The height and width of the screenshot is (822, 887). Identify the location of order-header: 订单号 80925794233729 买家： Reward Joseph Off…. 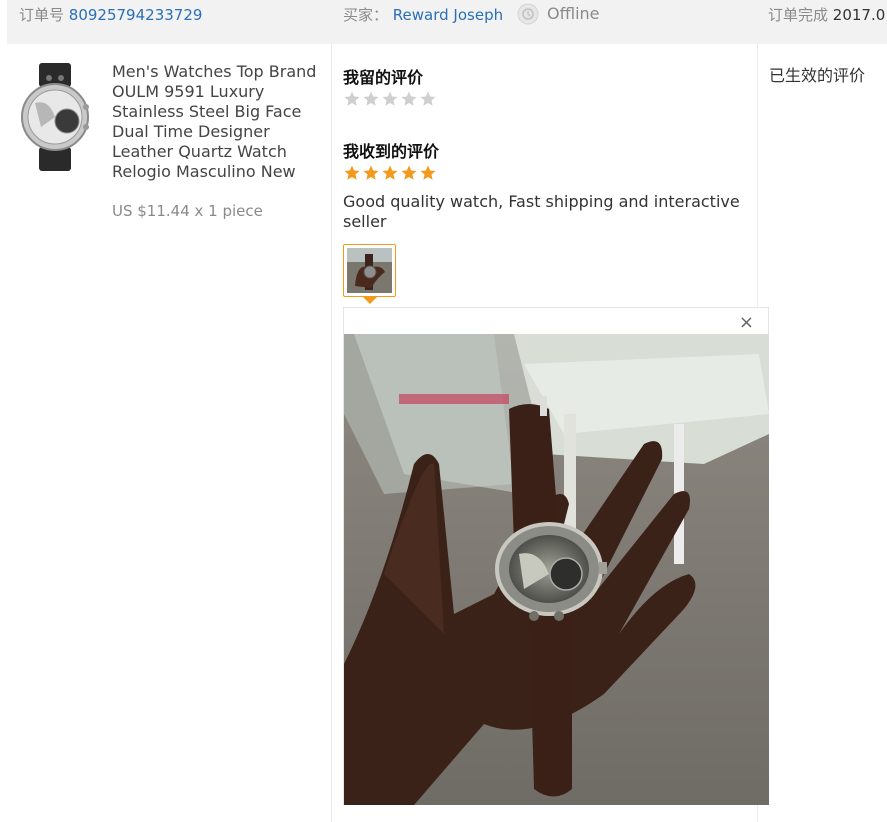
(447, 22).